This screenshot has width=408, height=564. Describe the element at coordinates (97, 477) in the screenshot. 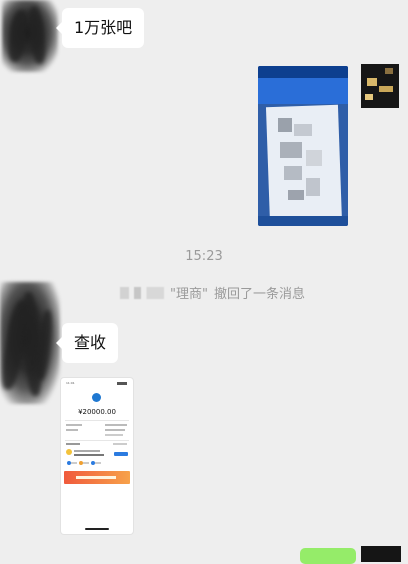

I see `promo-banner` at that location.